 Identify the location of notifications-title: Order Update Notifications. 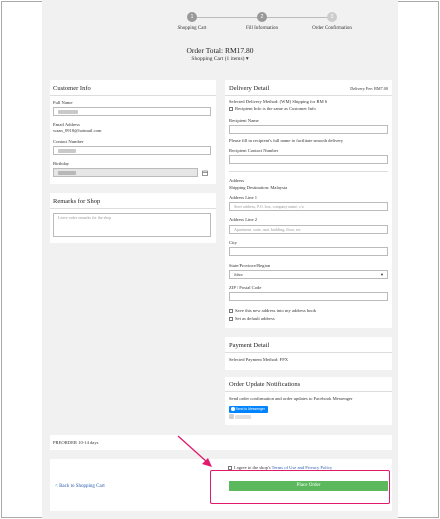
(265, 384).